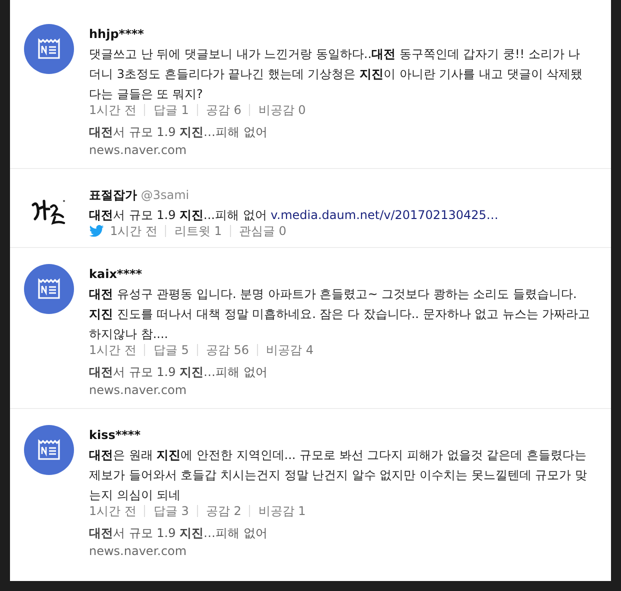 This screenshot has width=621, height=591. Describe the element at coordinates (262, 231) in the screenshot. I see `meta-count: 관심글 0` at that location.